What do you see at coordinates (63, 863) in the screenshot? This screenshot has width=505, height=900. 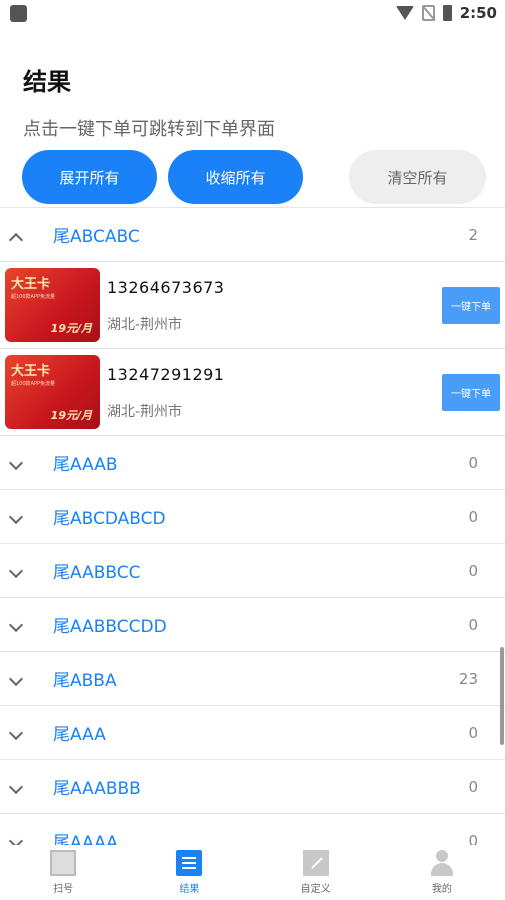 I see `scan-icon` at bounding box center [63, 863].